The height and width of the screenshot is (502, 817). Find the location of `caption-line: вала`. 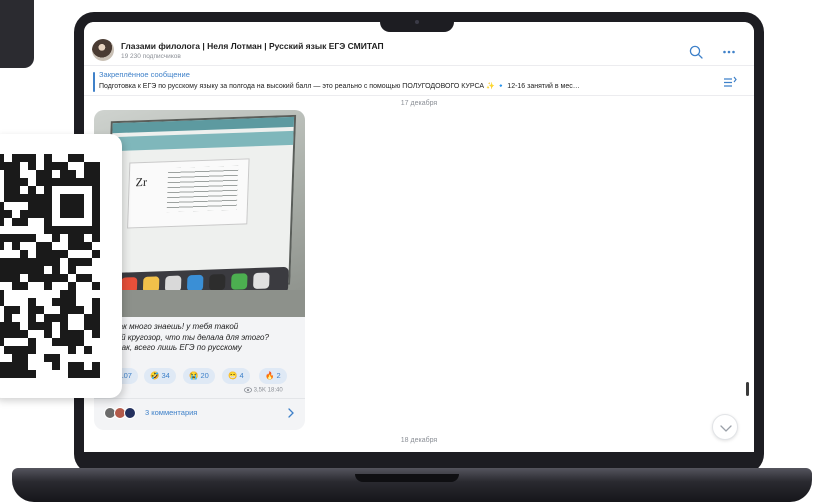

caption-line: вала is located at coordinates (201, 359).